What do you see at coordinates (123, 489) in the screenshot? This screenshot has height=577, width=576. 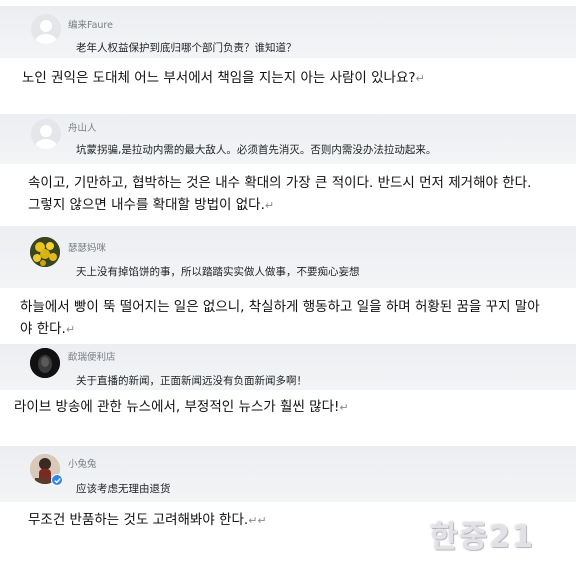 I see `comment-text: 应该考虑无理由退货` at bounding box center [123, 489].